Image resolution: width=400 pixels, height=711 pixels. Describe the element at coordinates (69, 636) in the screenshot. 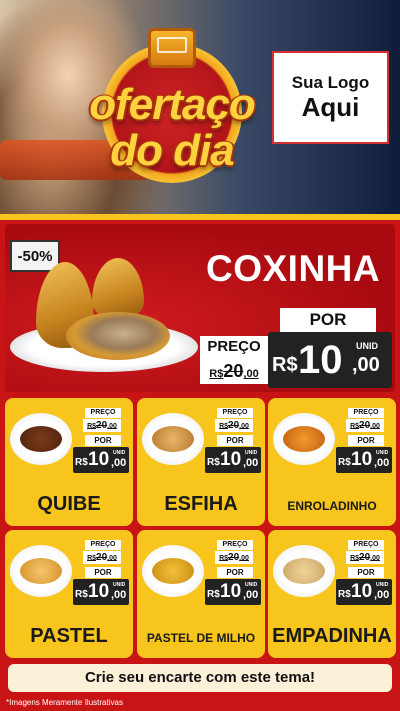

I see `product-name: PASTEL` at that location.